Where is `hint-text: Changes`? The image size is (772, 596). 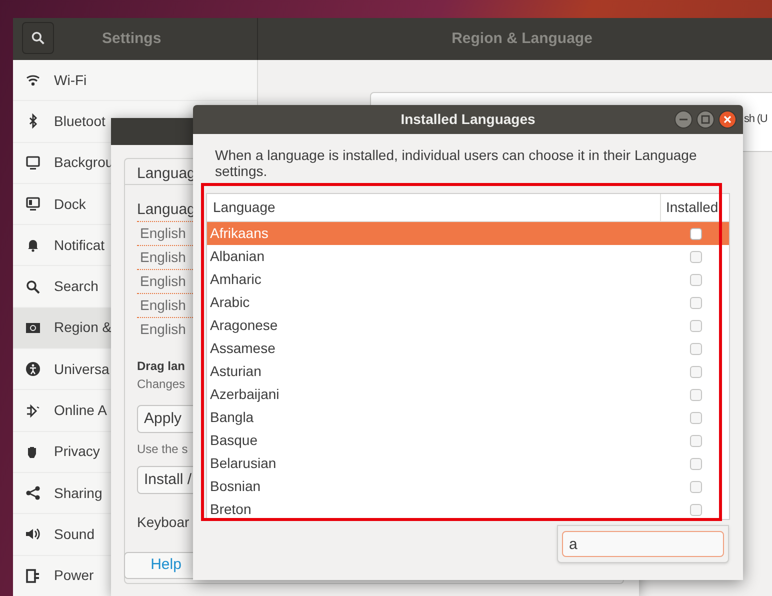 hint-text: Changes is located at coordinates (161, 384).